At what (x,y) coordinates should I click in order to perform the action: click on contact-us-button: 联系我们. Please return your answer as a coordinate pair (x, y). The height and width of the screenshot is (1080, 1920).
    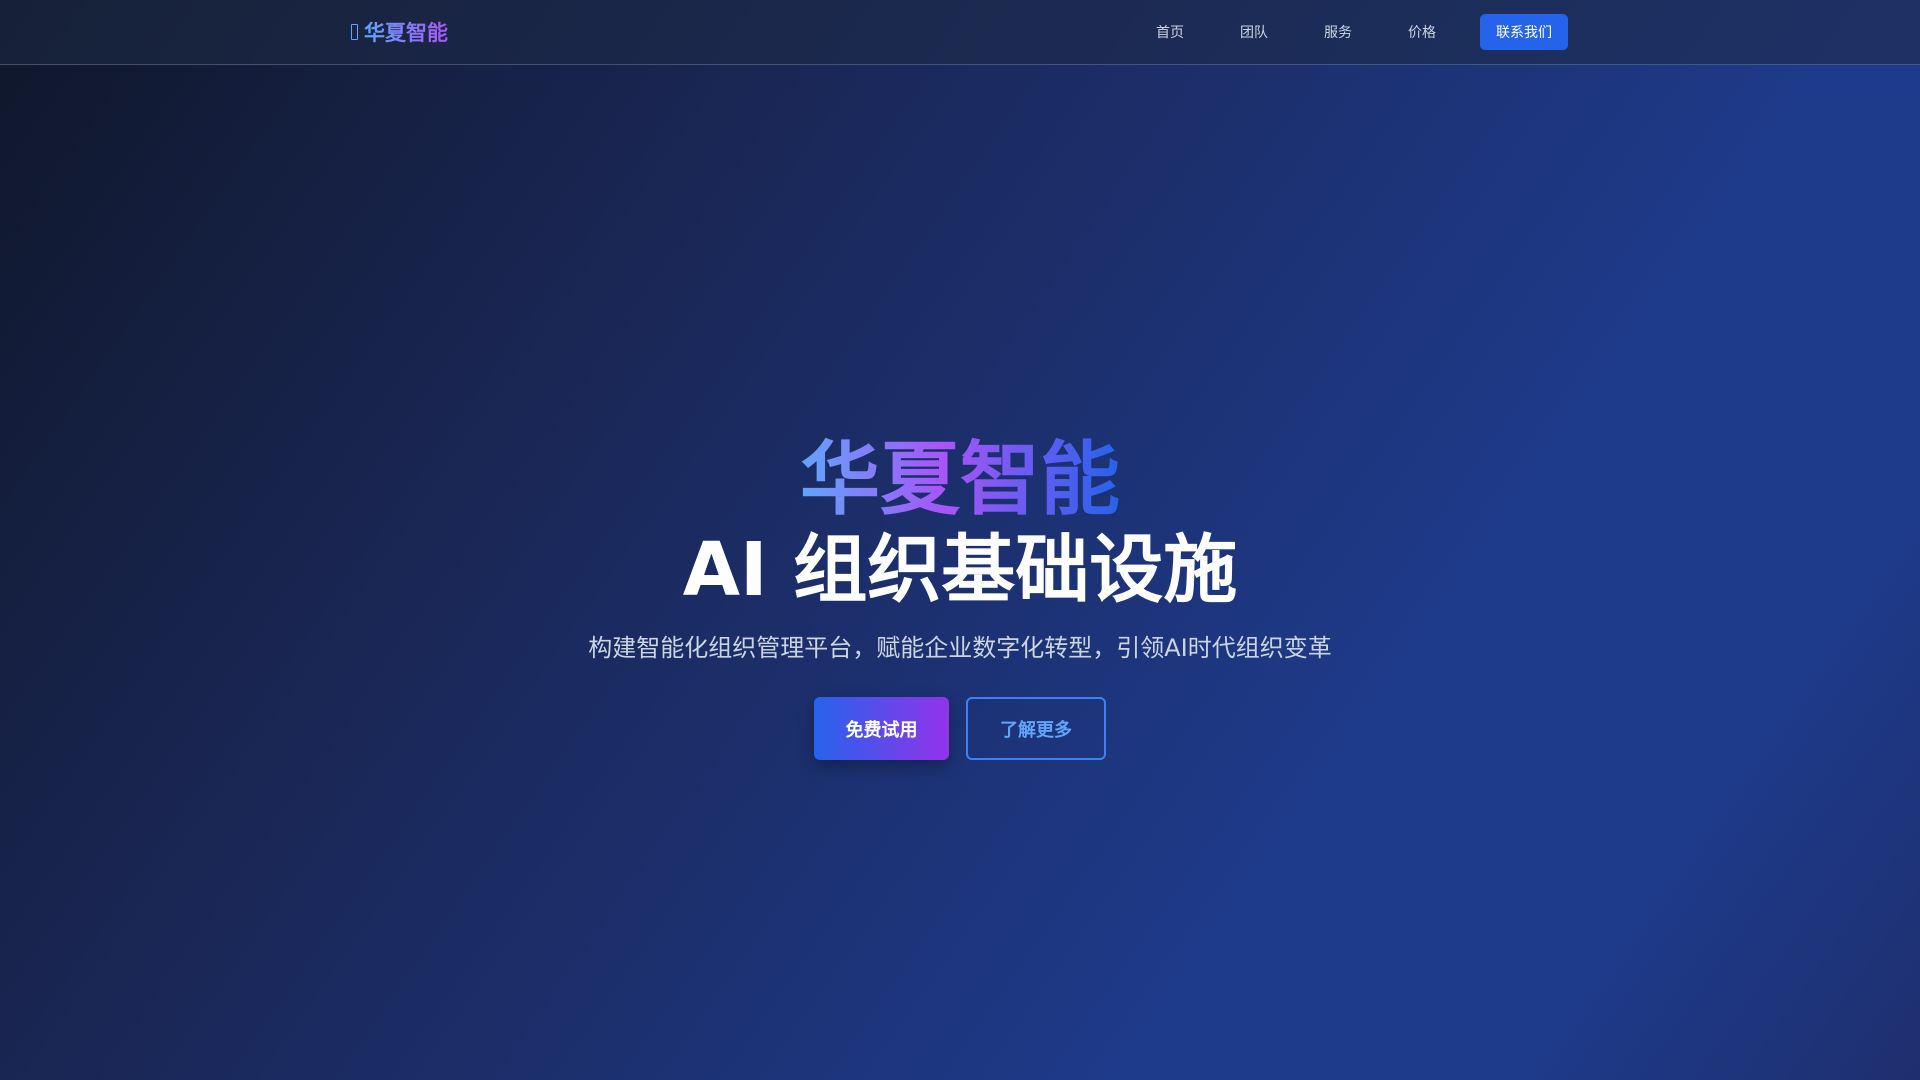
    Looking at the image, I should click on (1524, 32).